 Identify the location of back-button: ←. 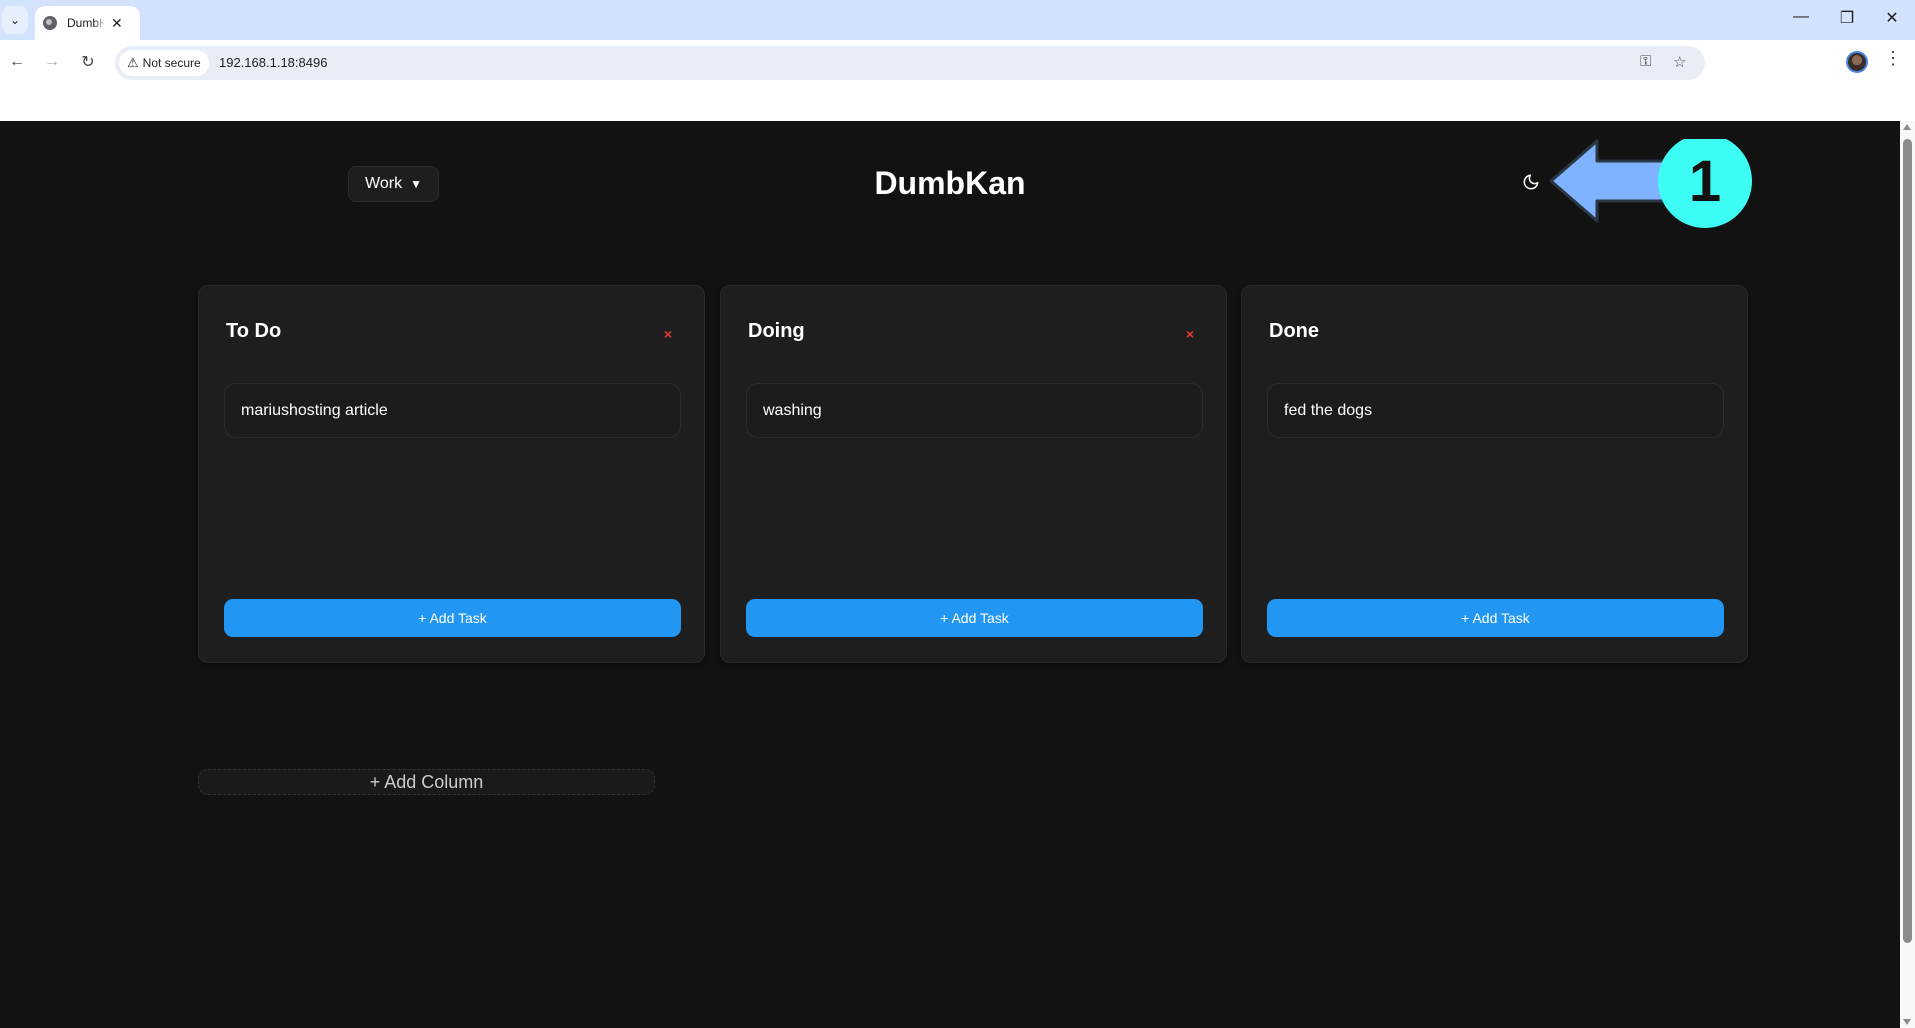
(17, 62).